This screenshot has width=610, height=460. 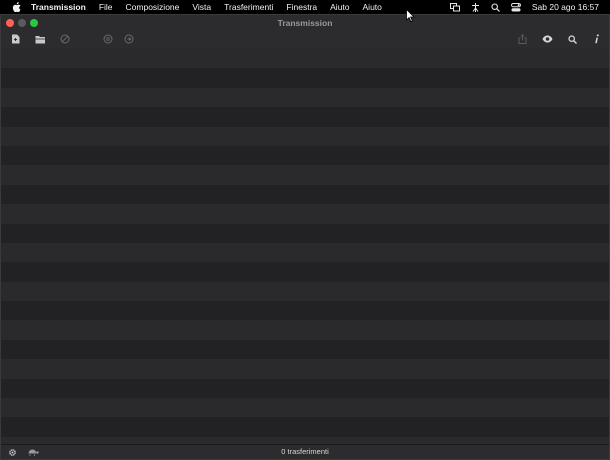 What do you see at coordinates (40, 39) in the screenshot?
I see `open-torrent-icon` at bounding box center [40, 39].